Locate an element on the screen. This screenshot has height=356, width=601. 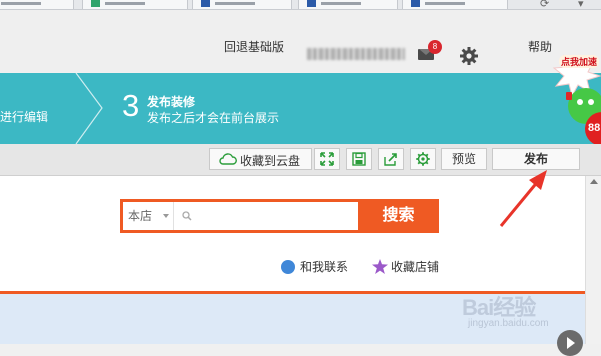
contact-me-link: 和我联系 is located at coordinates (314, 266).